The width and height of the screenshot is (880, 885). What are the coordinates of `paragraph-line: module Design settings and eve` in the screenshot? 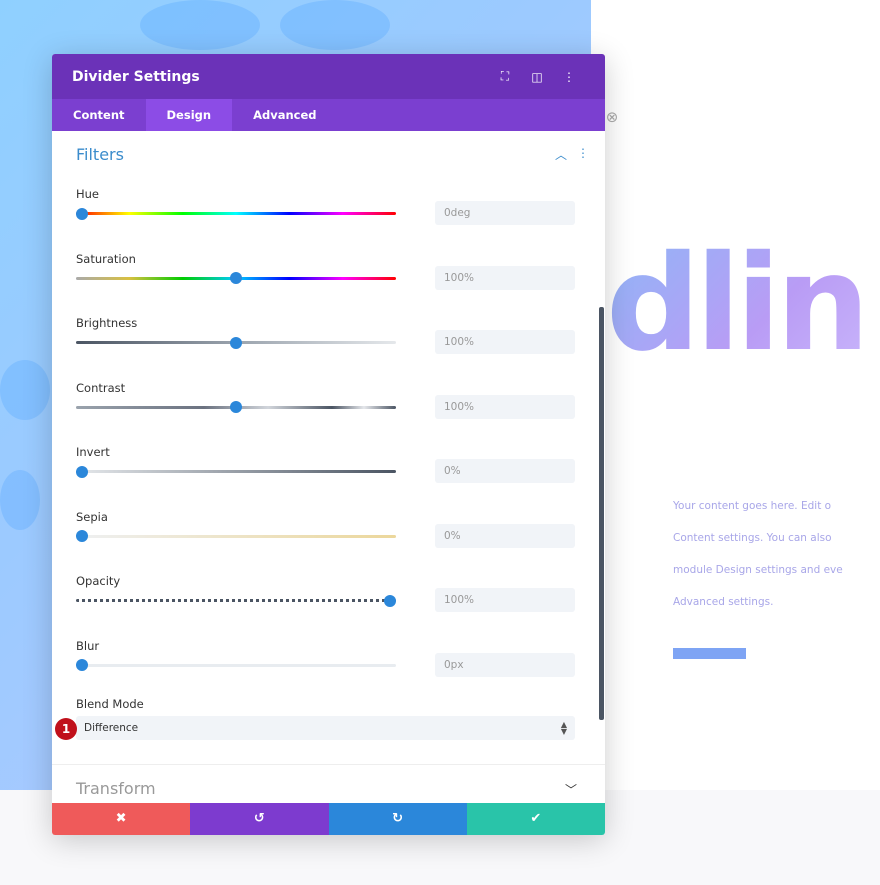 It's located at (758, 570).